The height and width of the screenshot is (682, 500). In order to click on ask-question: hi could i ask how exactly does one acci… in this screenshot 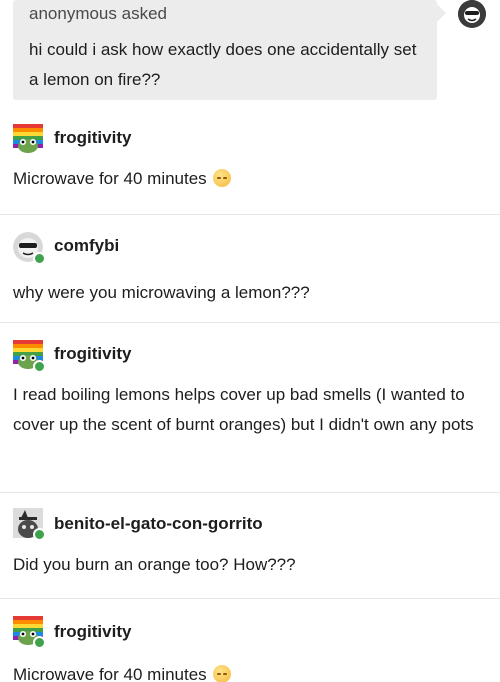, I will do `click(223, 64)`.